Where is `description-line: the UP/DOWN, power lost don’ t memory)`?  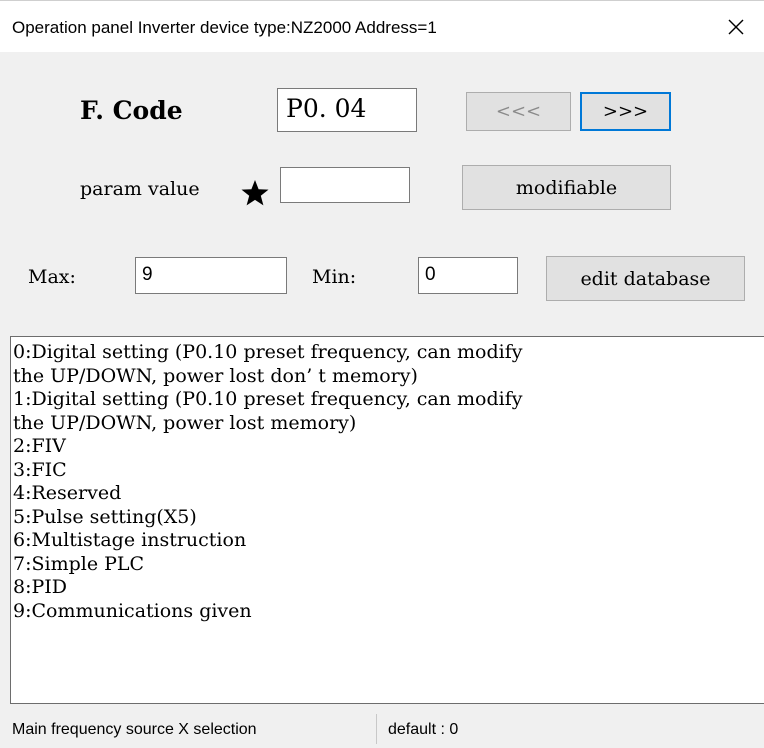 description-line: the UP/DOWN, power lost don’ t memory) is located at coordinates (215, 375).